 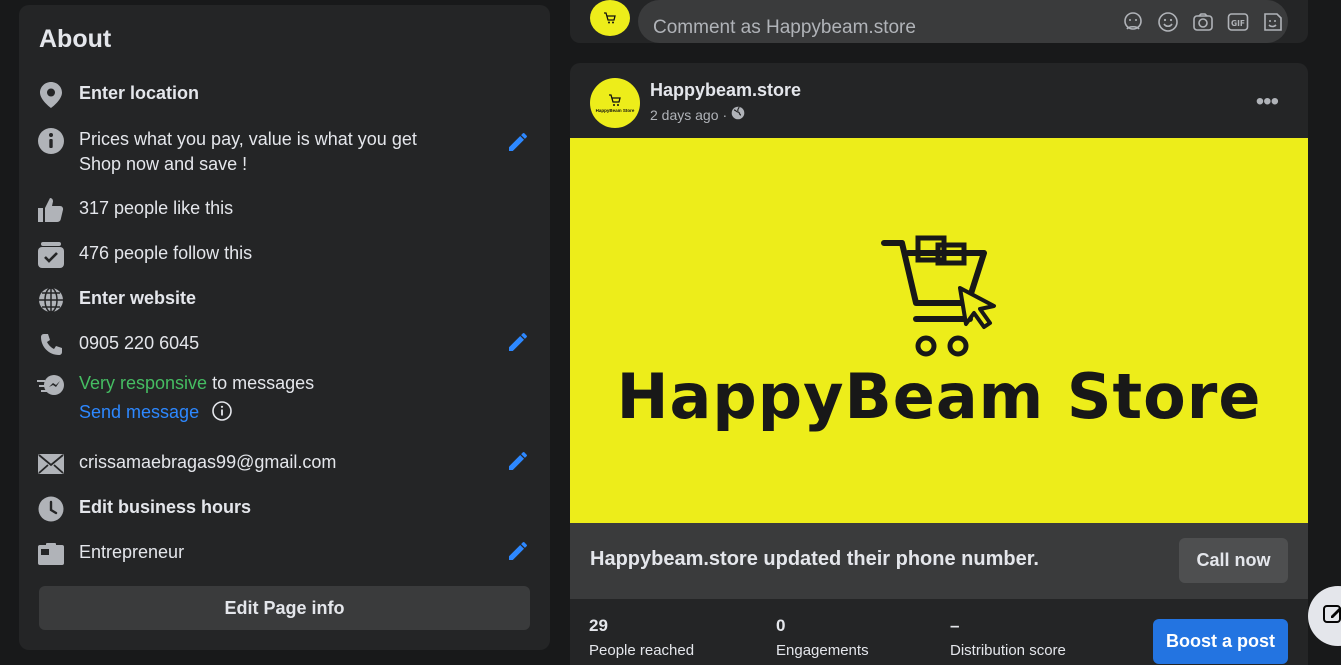 What do you see at coordinates (51, 554) in the screenshot?
I see `category-folder-icon` at bounding box center [51, 554].